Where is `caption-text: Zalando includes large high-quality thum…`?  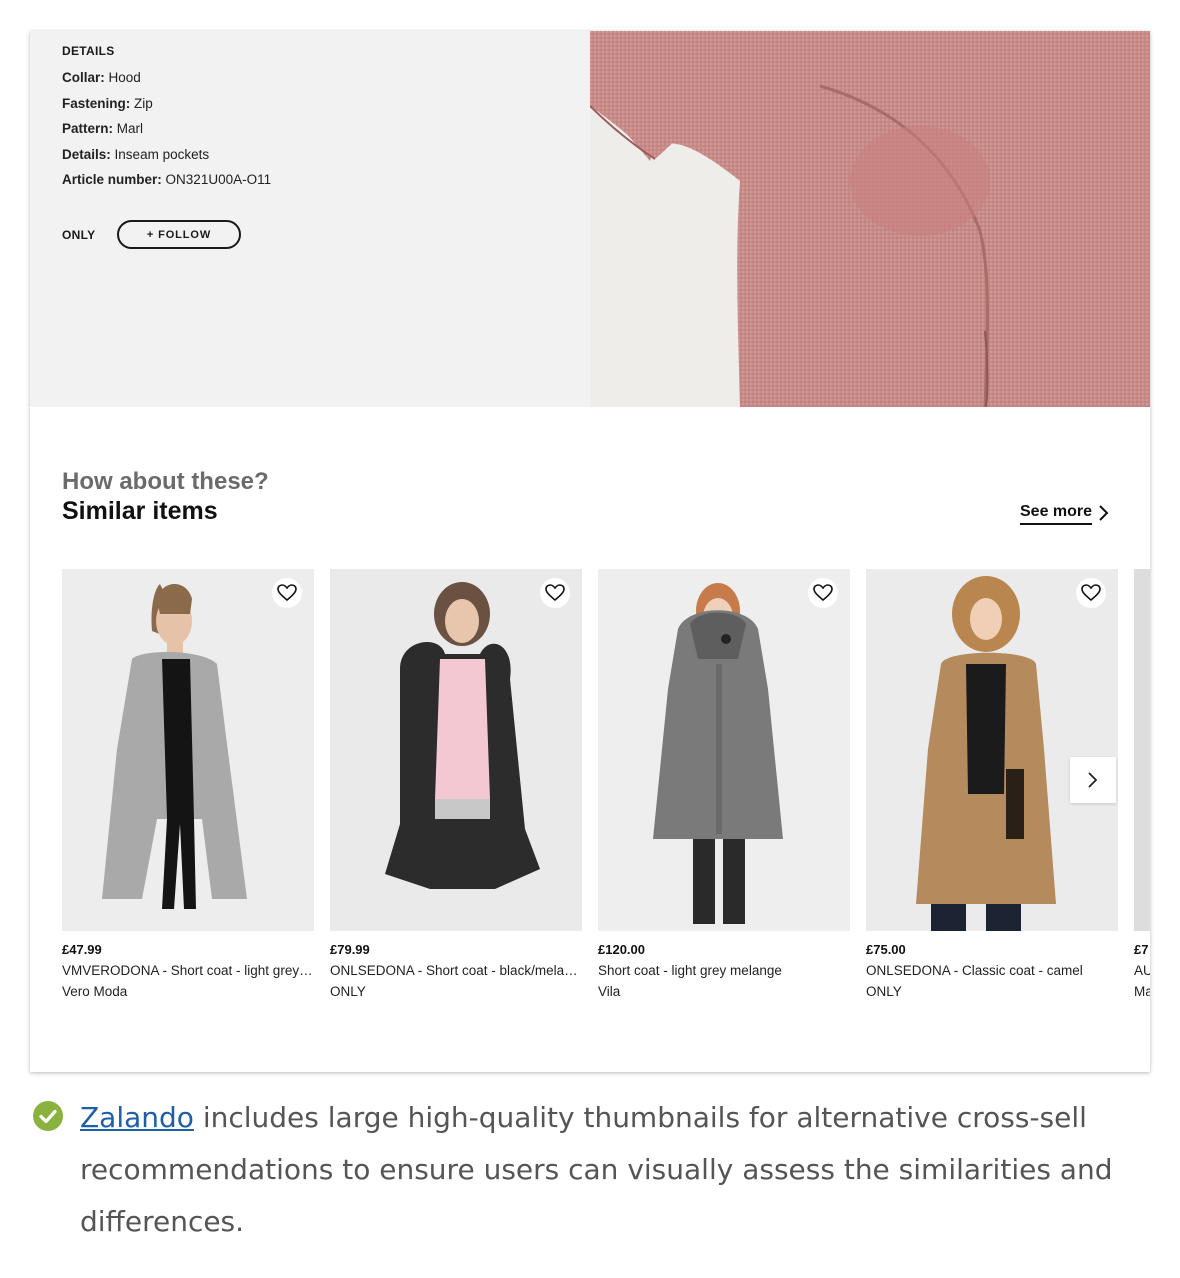
caption-text: Zalando includes large high-quality thum… is located at coordinates (610, 1170).